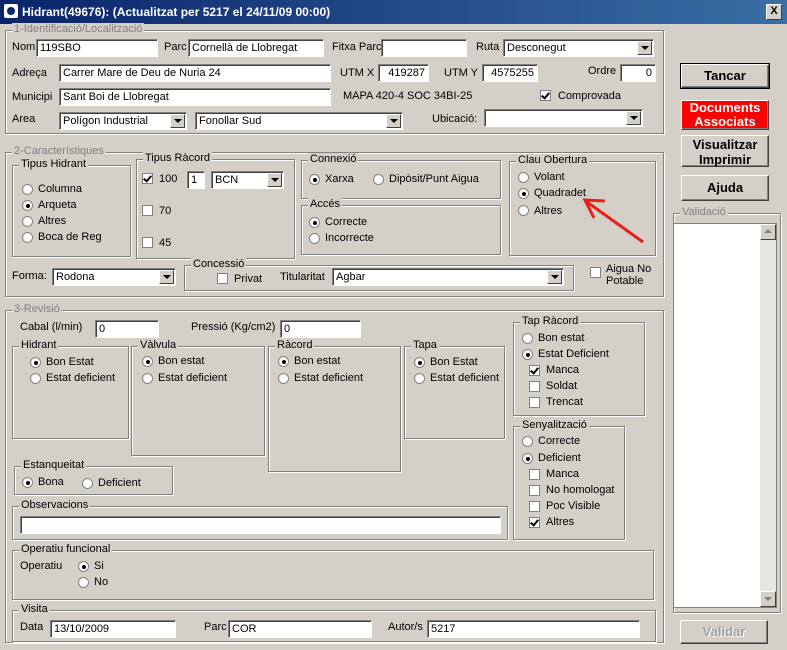 The image size is (787, 650). I want to click on adreca-field: Carrer Mare de Deu de Nuria 24, so click(195, 73).